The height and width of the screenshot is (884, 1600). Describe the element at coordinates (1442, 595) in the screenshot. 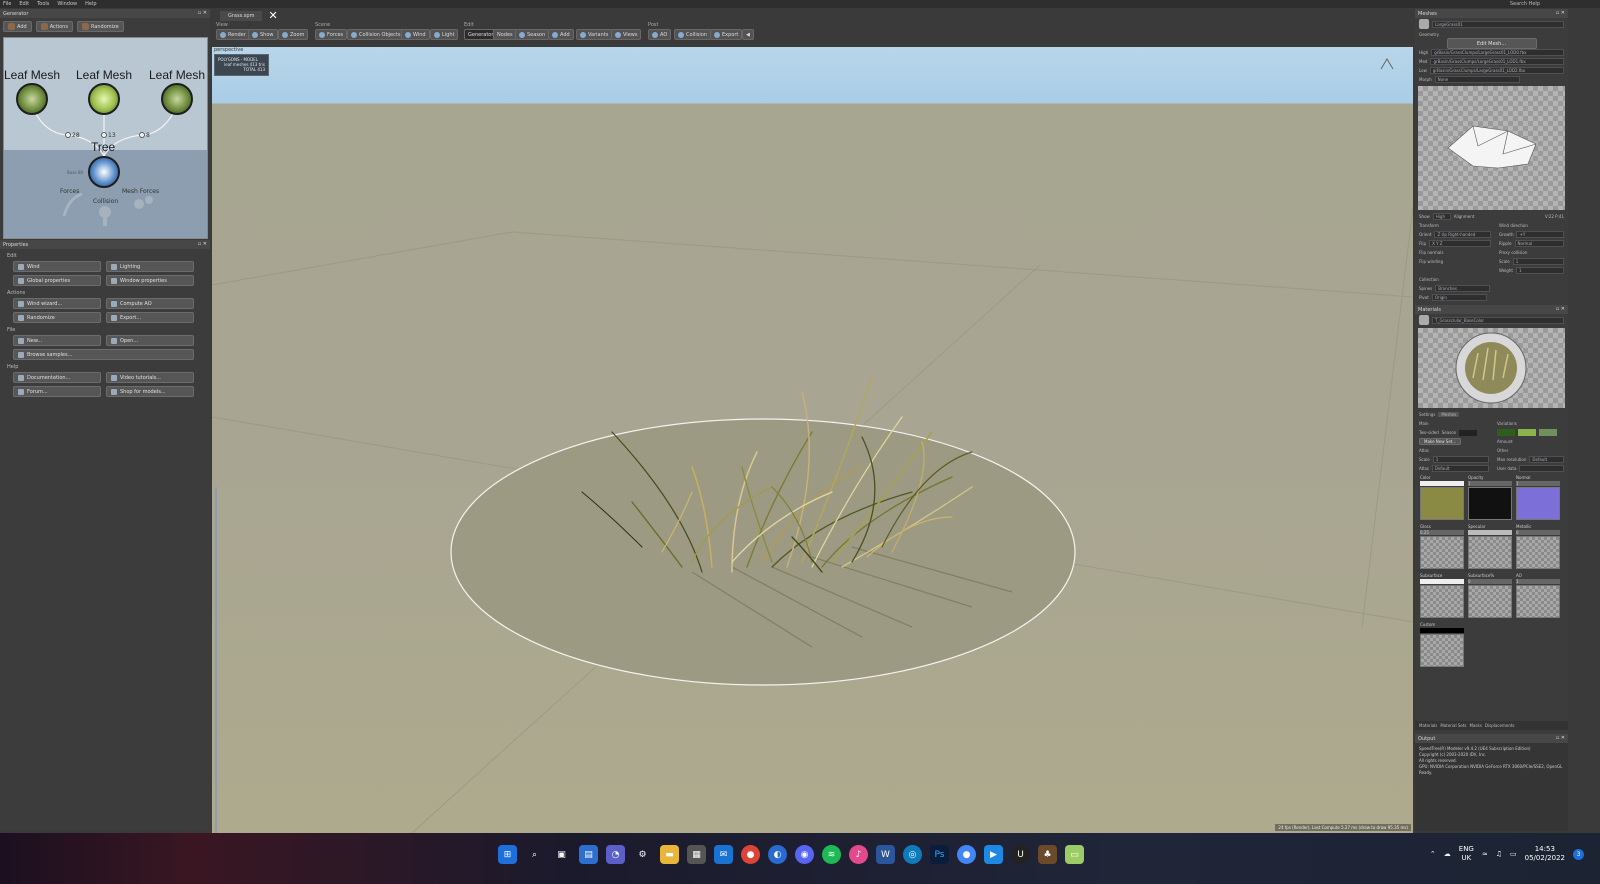

I see `tex-subsurface: Subsurface` at that location.